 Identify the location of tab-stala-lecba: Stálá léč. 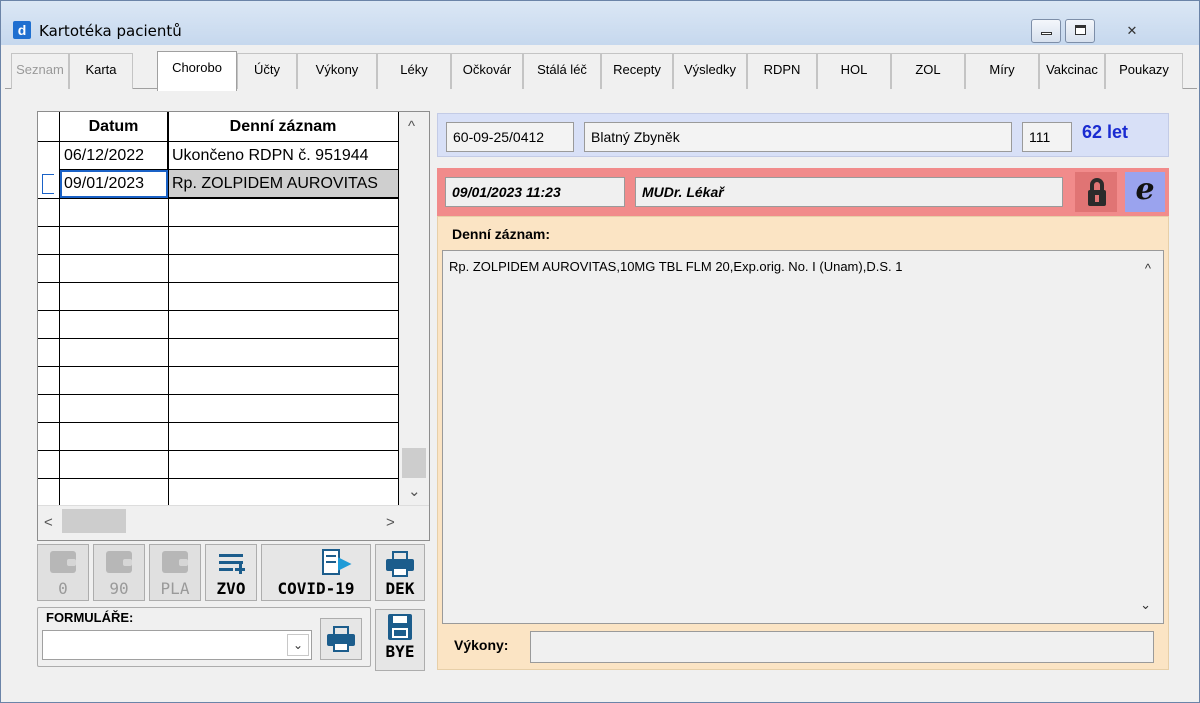
(562, 71).